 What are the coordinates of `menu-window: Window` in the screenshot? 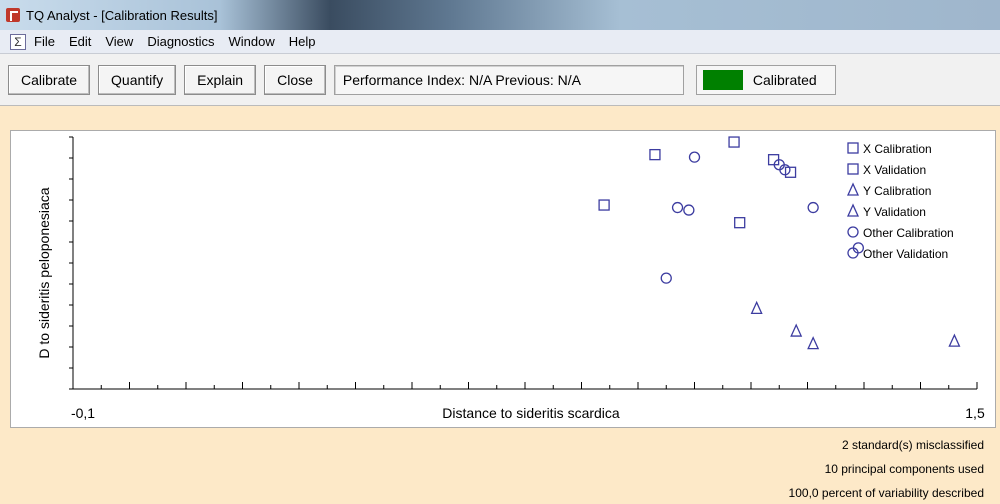 It's located at (252, 41).